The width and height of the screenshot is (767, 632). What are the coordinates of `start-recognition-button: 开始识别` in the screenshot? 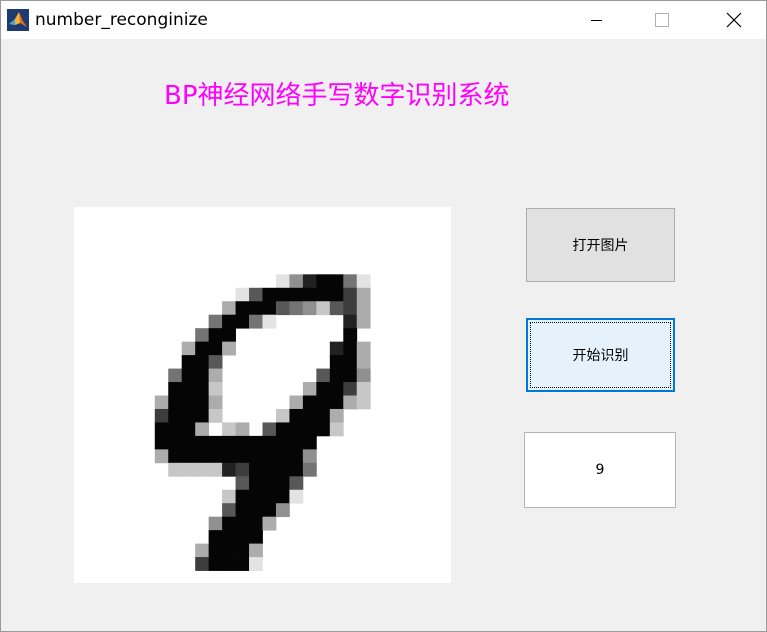 It's located at (600, 355).